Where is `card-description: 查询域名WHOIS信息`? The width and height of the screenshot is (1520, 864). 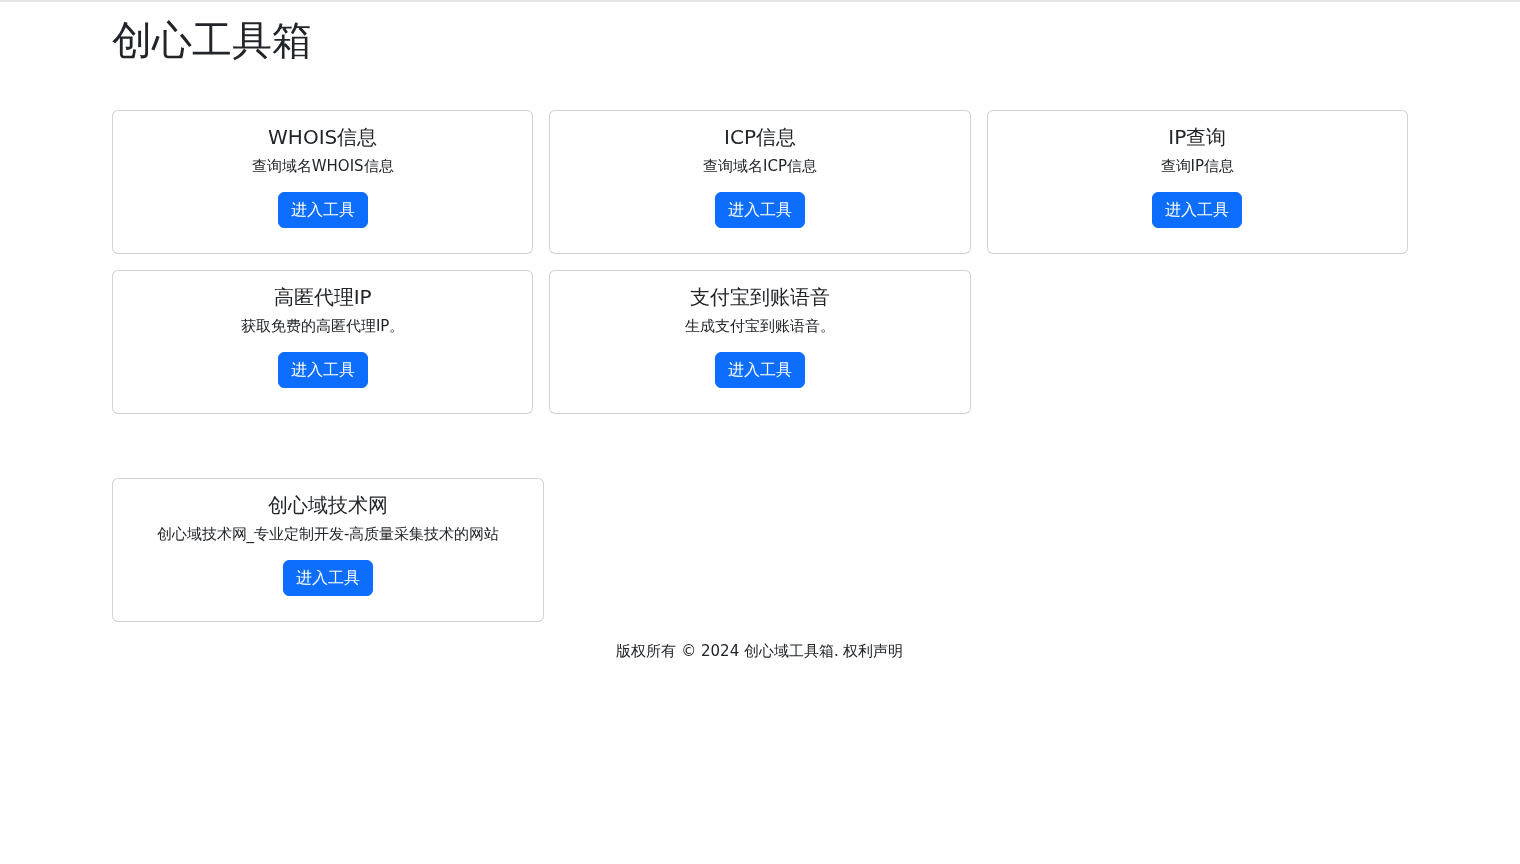
card-description: 查询域名WHOIS信息 is located at coordinates (322, 166).